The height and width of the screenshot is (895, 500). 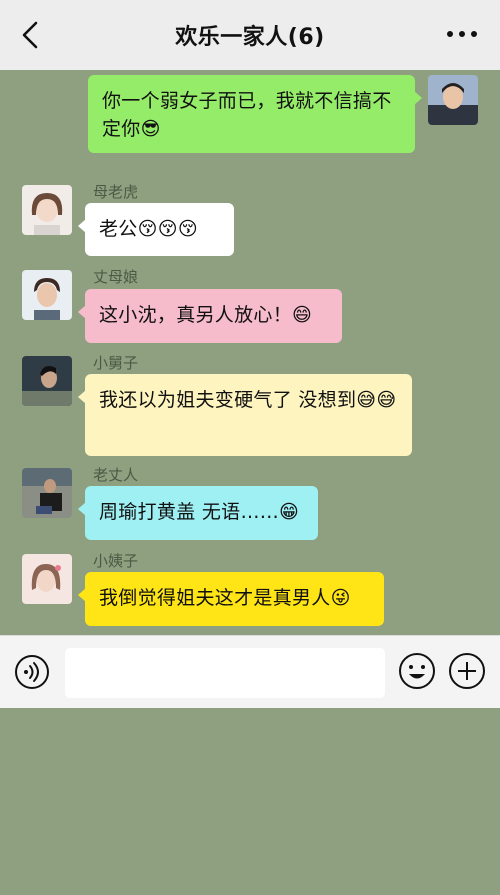 What do you see at coordinates (206, 315) in the screenshot?
I see `message-text: 这小沈，真另人放心！😄` at bounding box center [206, 315].